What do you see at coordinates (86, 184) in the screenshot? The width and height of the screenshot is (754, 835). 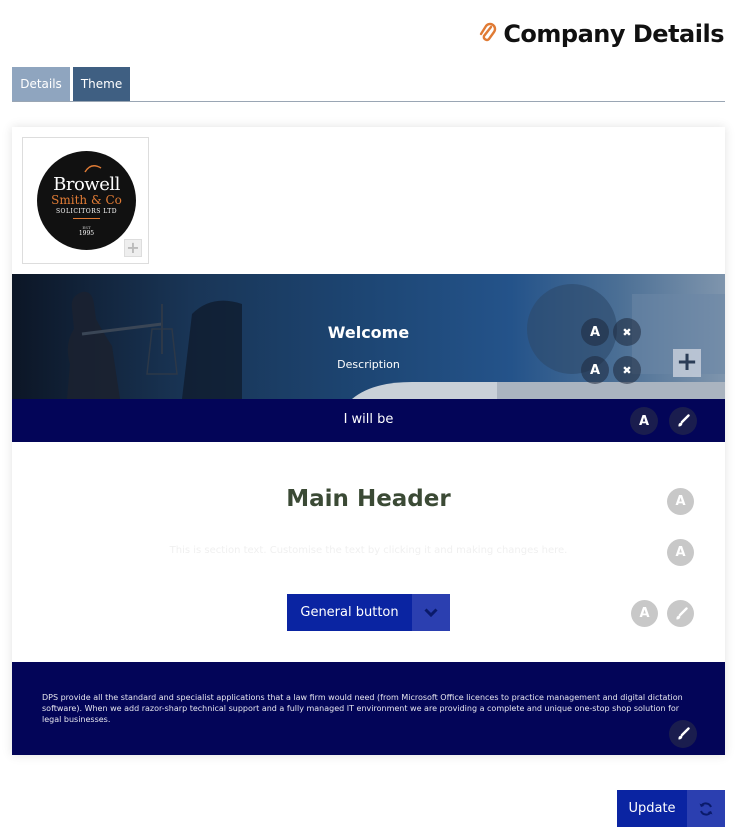 I see `logo-line-1: Browell` at bounding box center [86, 184].